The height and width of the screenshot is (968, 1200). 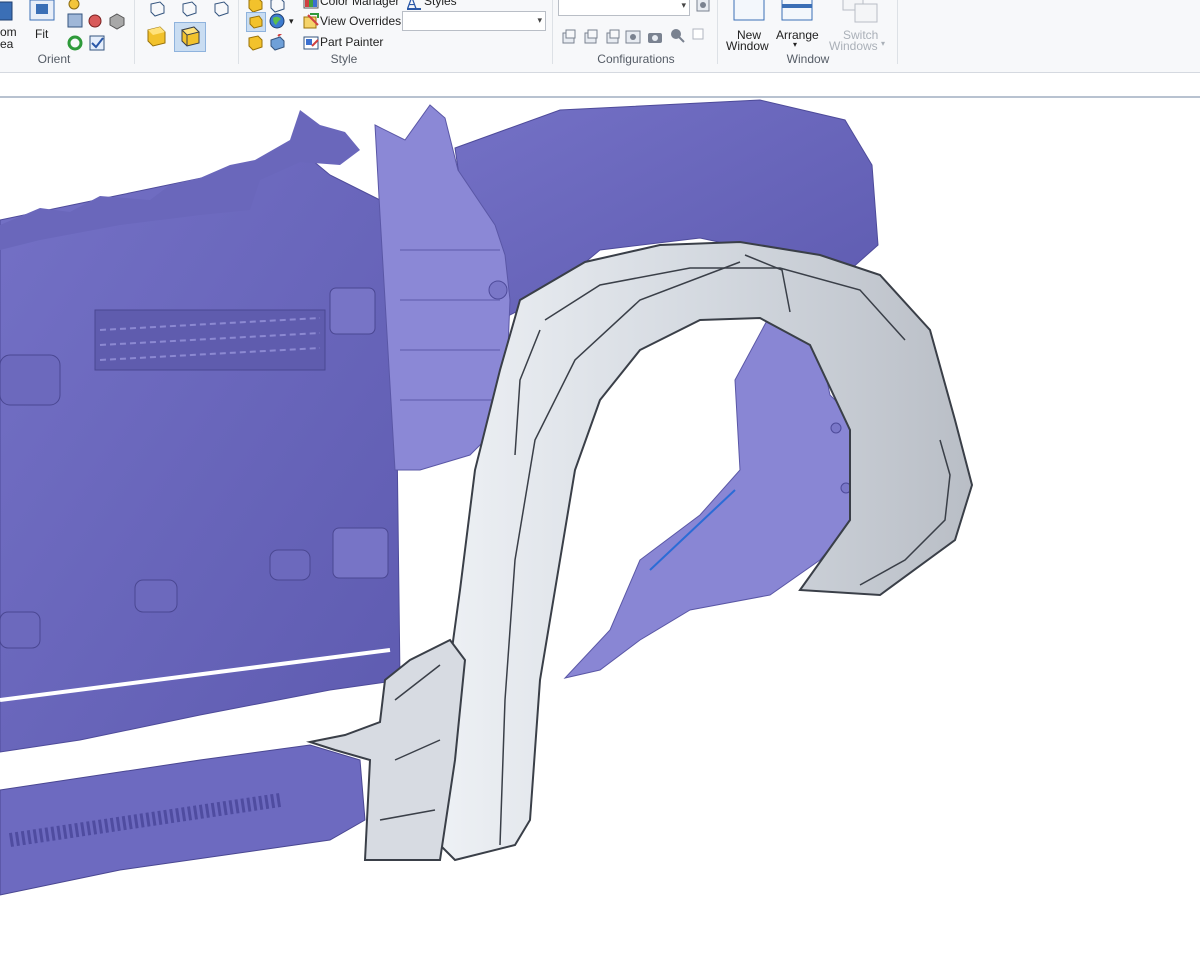 What do you see at coordinates (41, 34) in the screenshot?
I see `fit-label: Fit` at bounding box center [41, 34].